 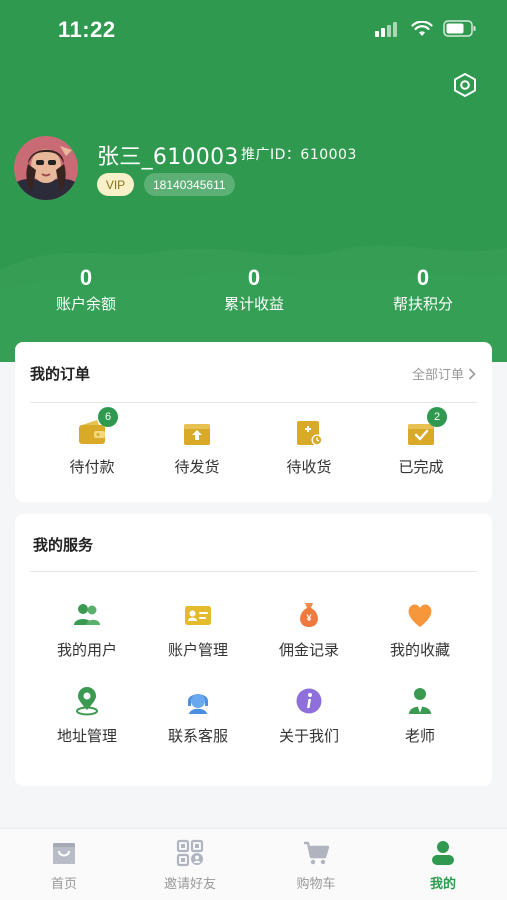 I want to click on stat-account-balance: 0 账户余额, so click(x=86, y=289).